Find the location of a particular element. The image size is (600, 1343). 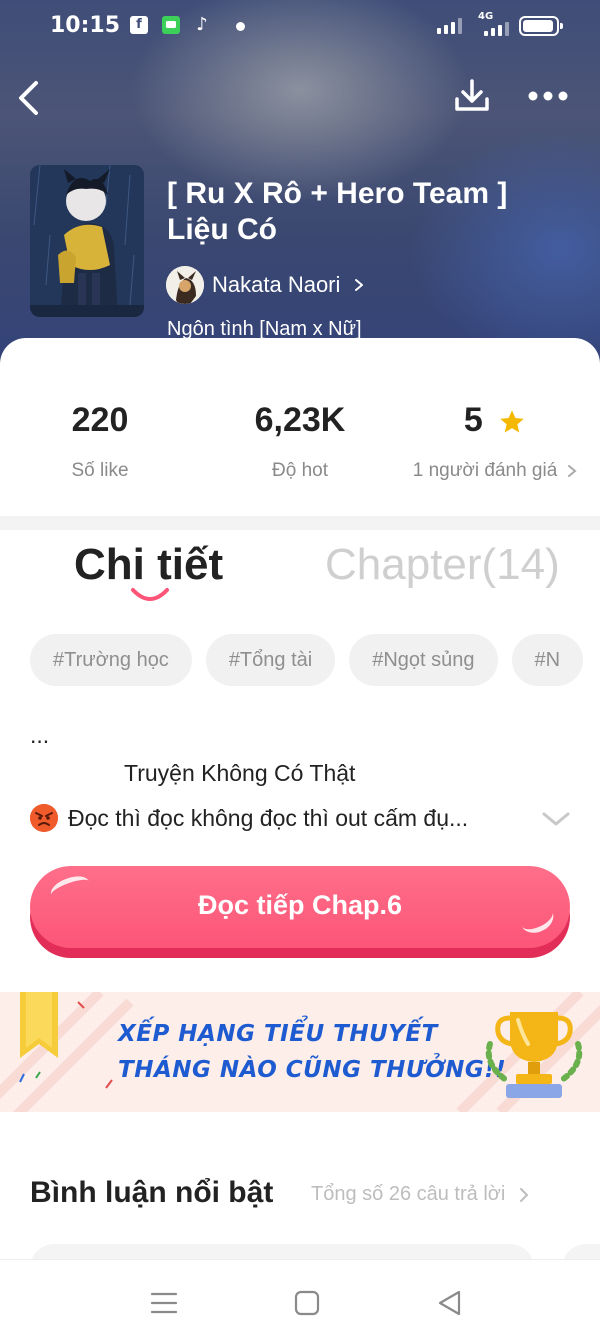

more-horizontal-icon is located at coordinates (548, 96).